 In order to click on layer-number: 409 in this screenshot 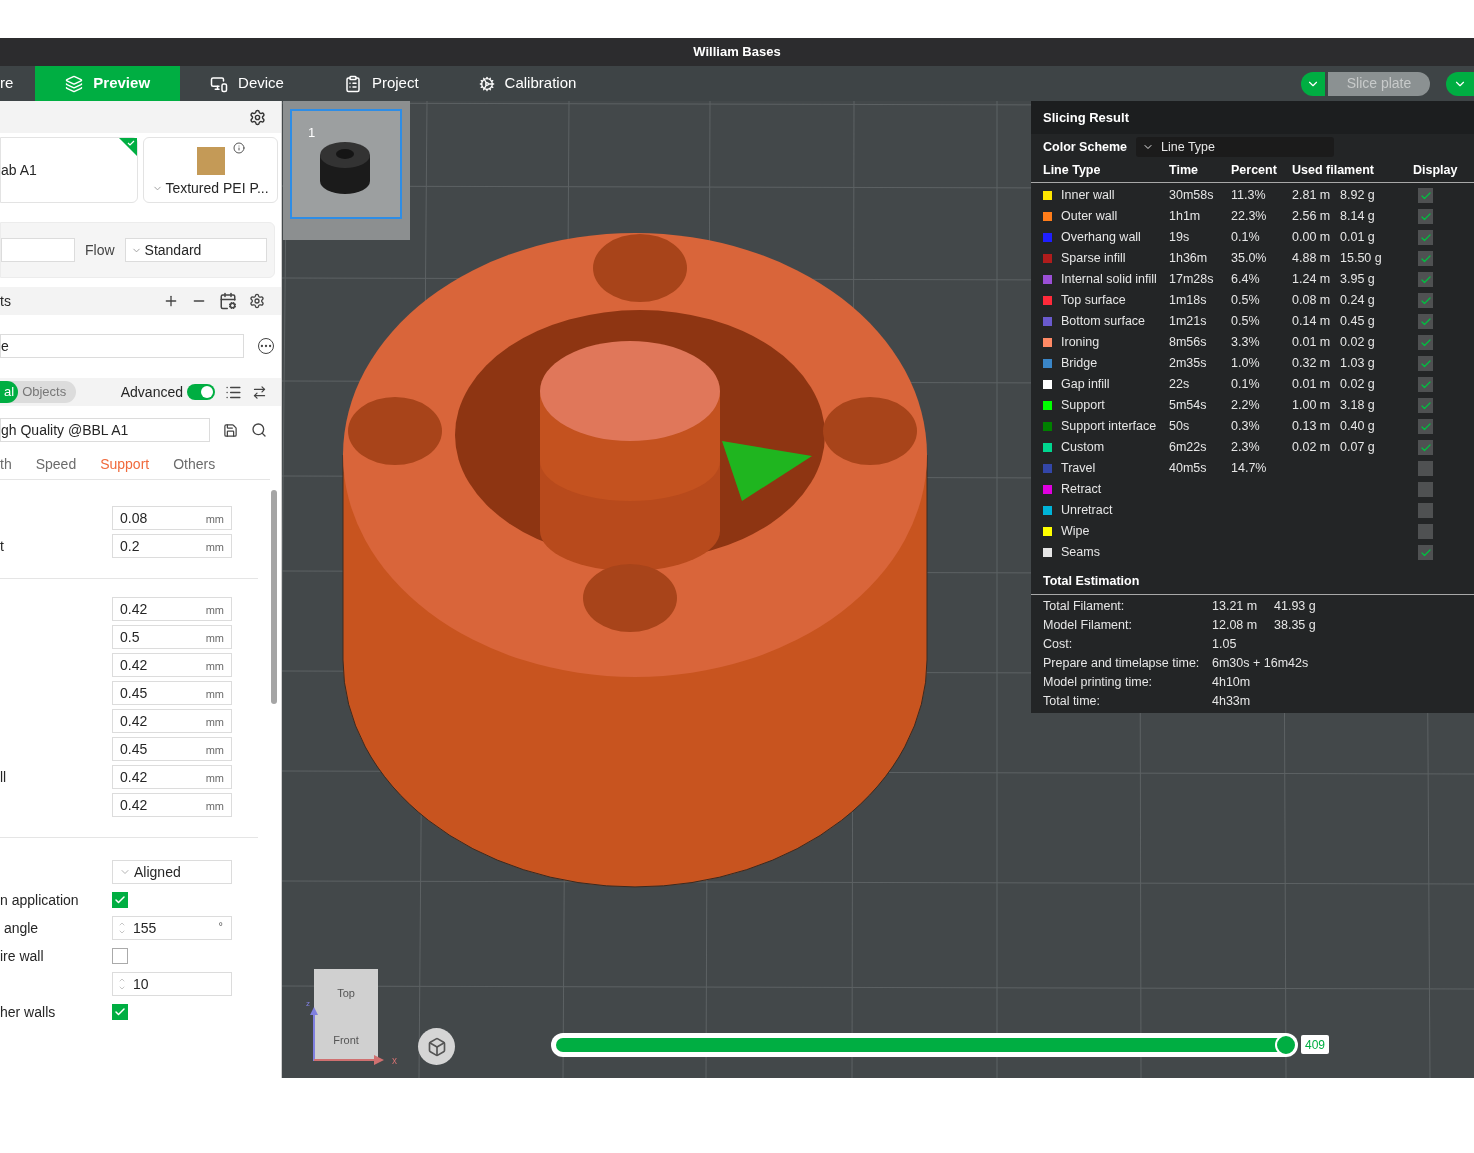, I will do `click(1315, 1044)`.